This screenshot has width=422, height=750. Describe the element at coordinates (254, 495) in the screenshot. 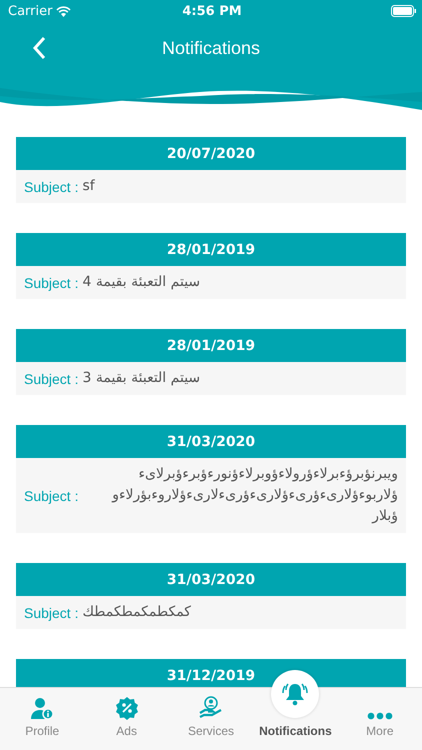

I see `subject-text: ويبرنؤبرؤءبرلاءؤرولاءؤوبرلاءؤنورءؤبرءؤبرلاىء ؤلاربوءؤلارىءؤرىءؤلارىءؤرىءلارىءؤلاروءبؤرلاءو ؤبلار` at that location.